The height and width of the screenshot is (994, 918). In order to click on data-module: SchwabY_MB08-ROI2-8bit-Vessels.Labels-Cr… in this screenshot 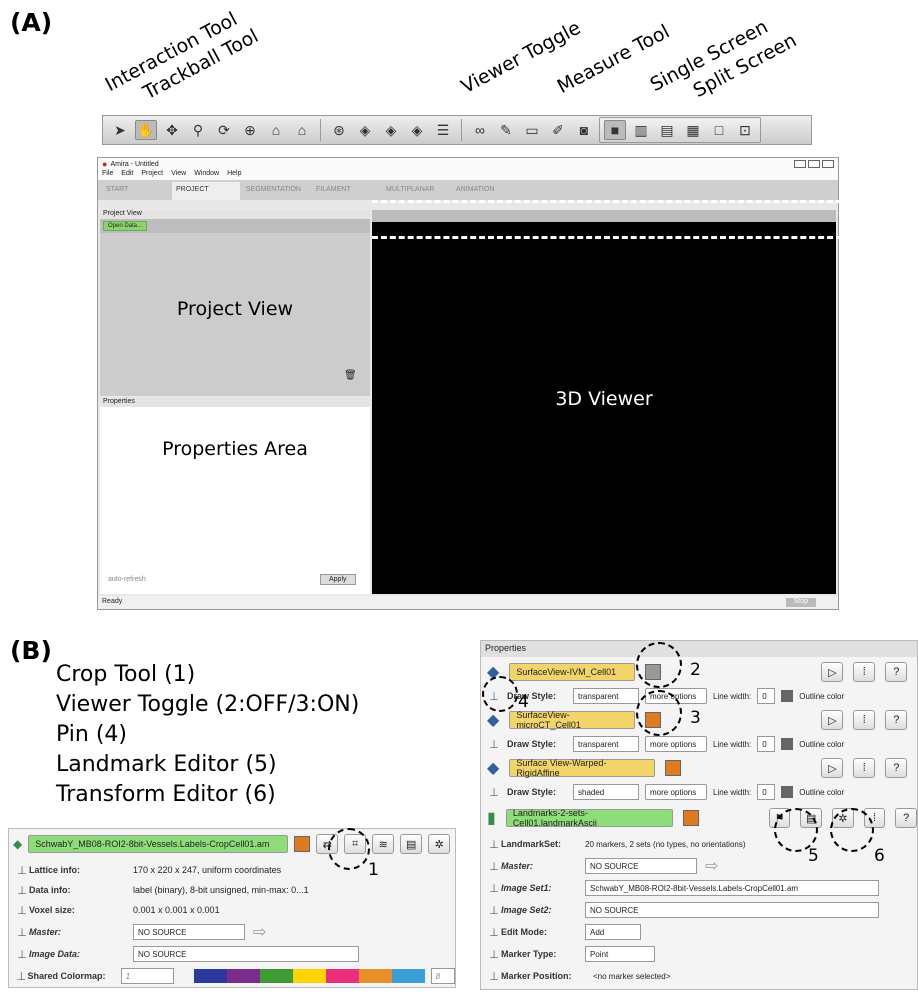, I will do `click(158, 844)`.